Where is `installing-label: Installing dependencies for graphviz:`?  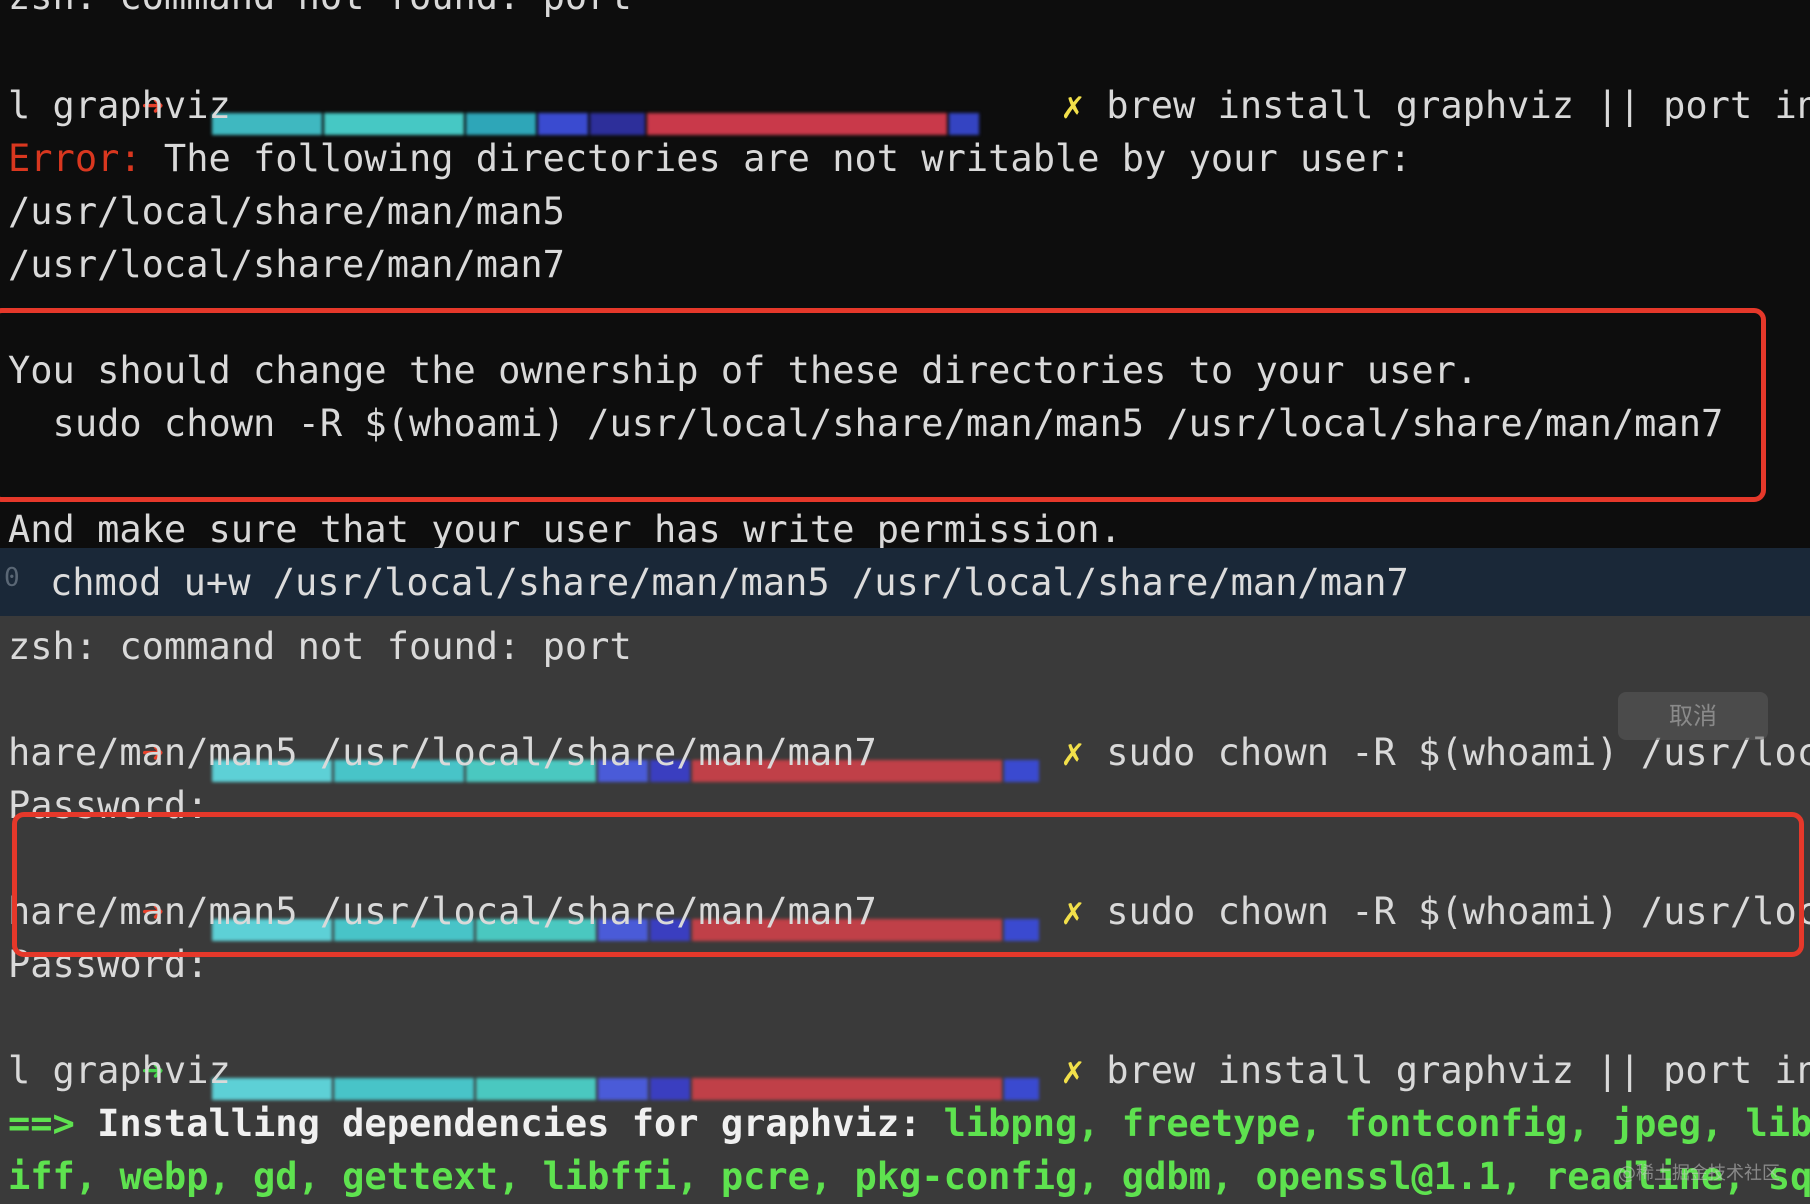 installing-label: Installing dependencies for graphviz: is located at coordinates (509, 1123).